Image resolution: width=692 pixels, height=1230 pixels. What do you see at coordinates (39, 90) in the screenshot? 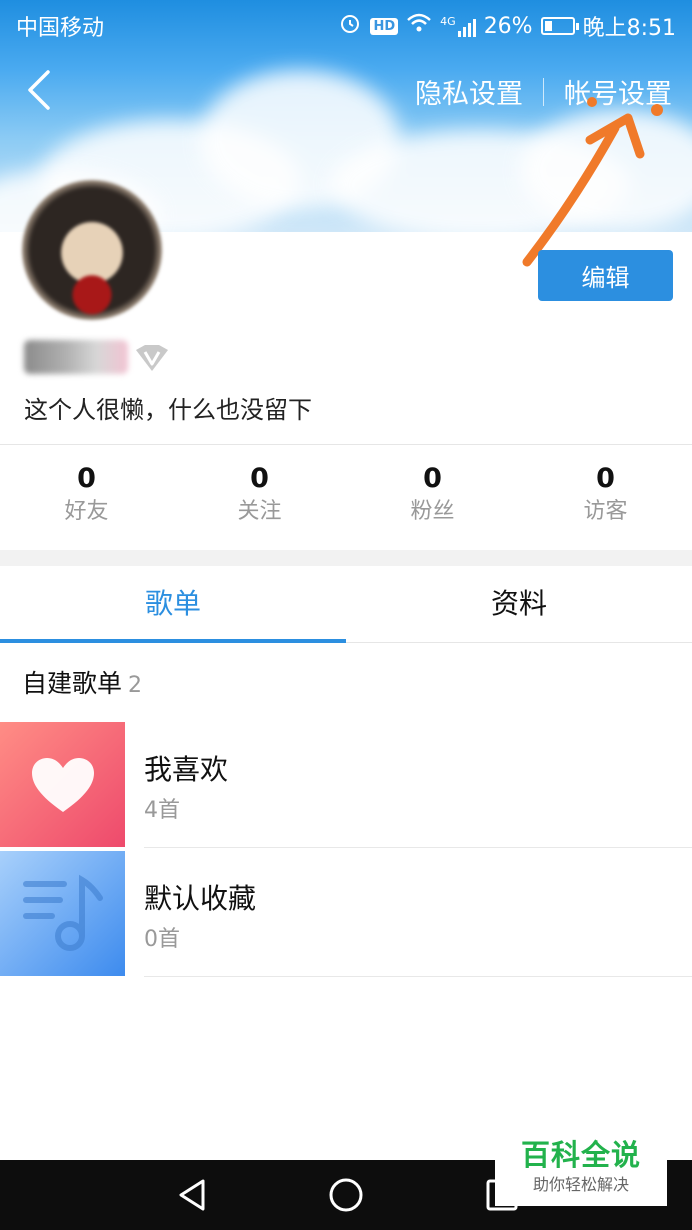
I see `back-arrow-icon` at bounding box center [39, 90].